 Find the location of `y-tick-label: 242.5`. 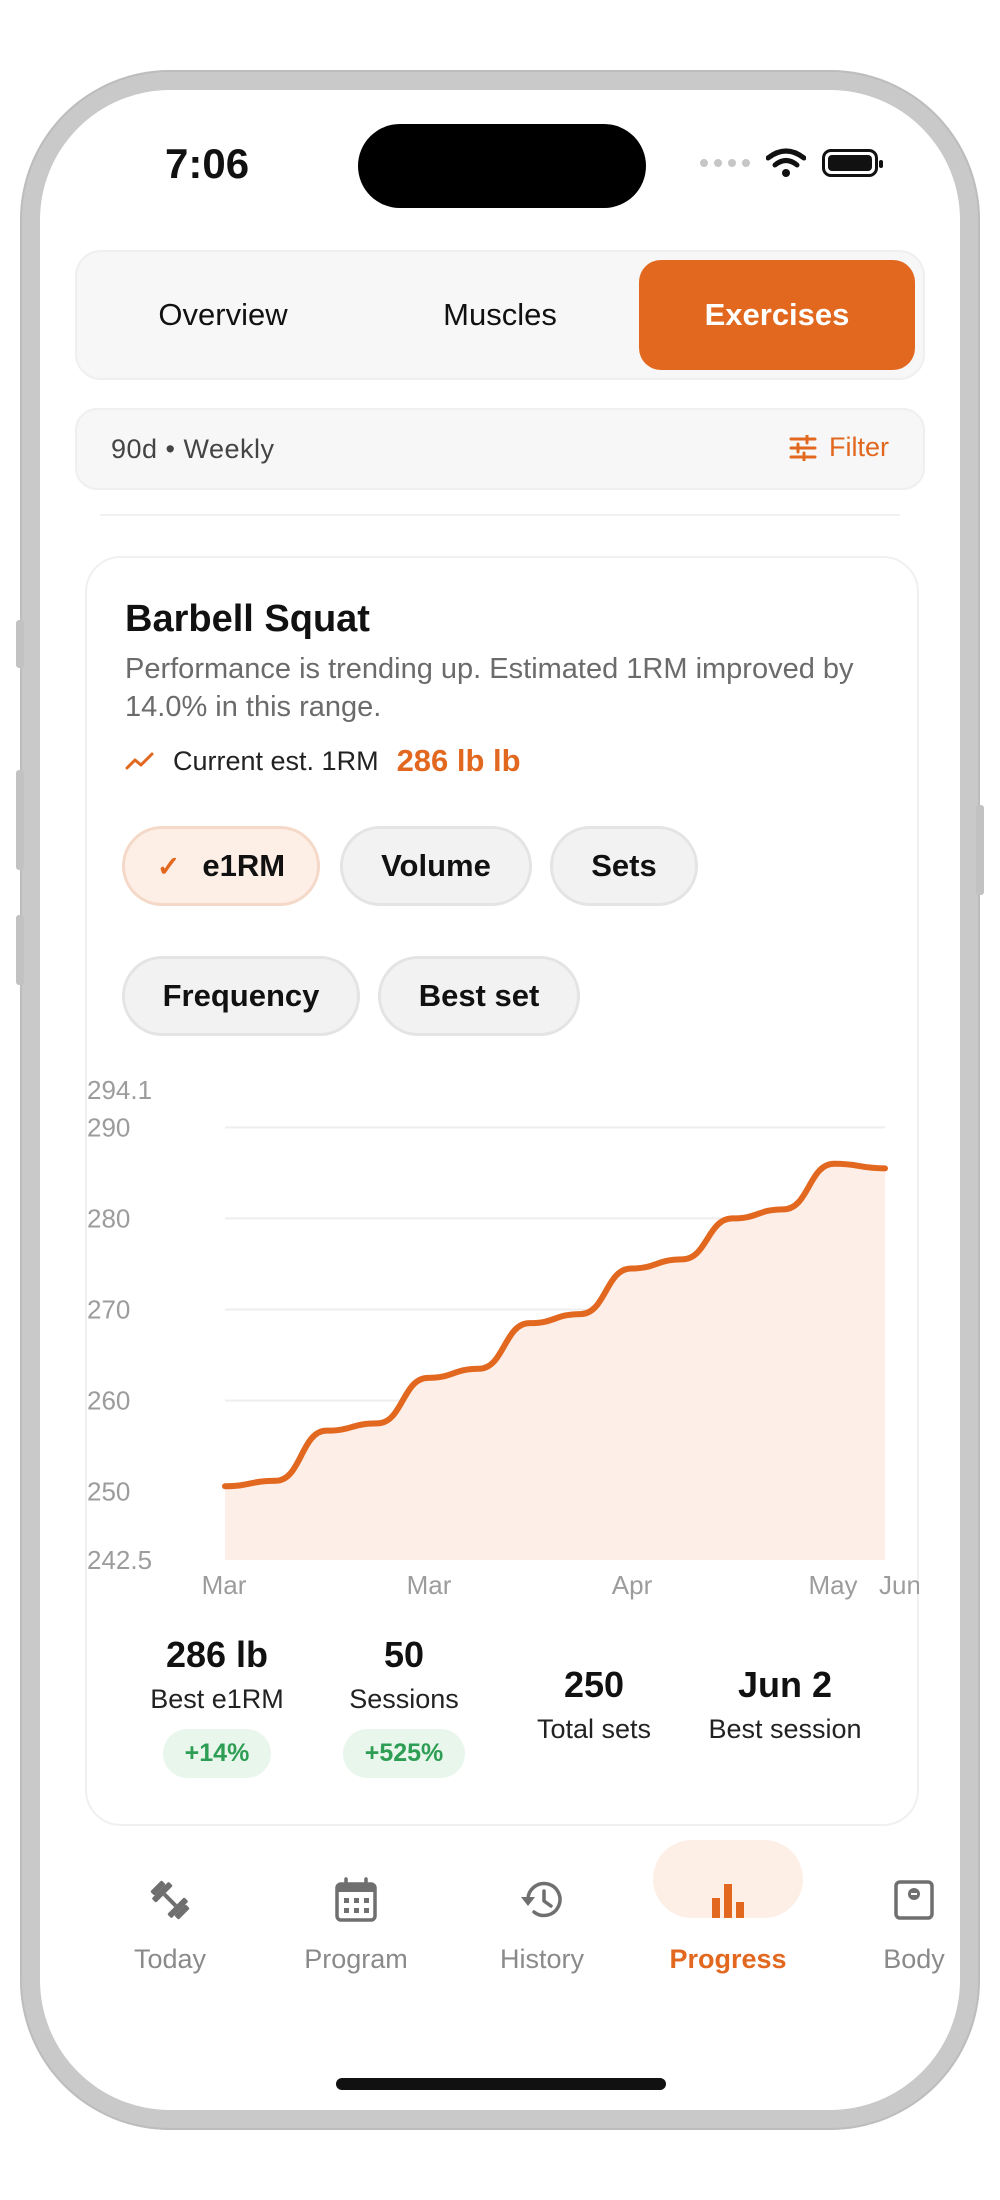

y-tick-label: 242.5 is located at coordinates (119, 1560).